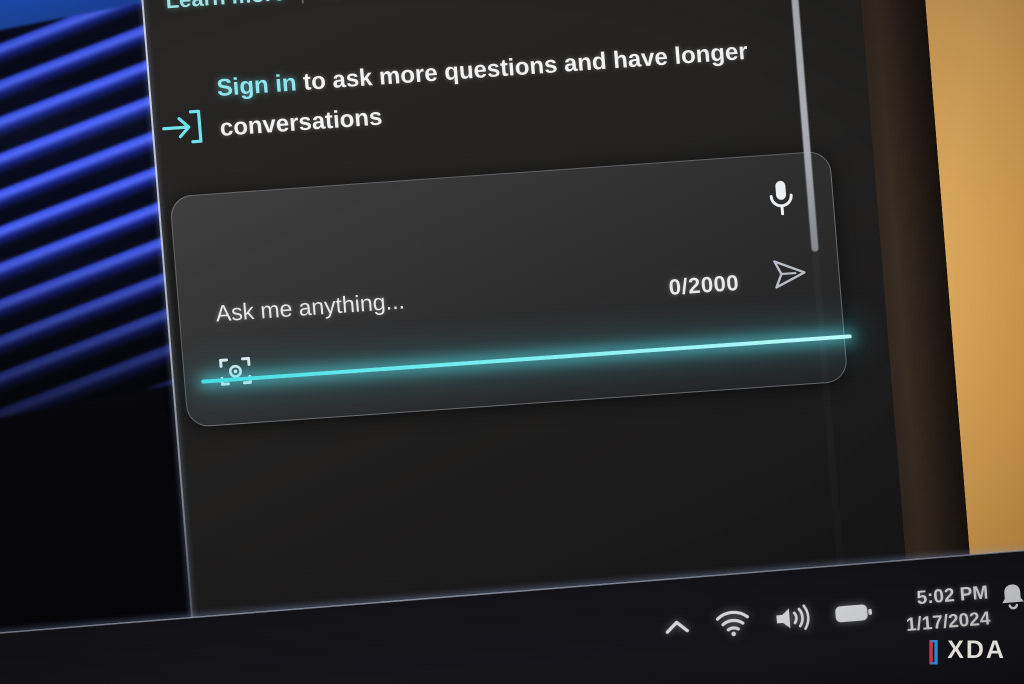 The width and height of the screenshot is (1024, 684). I want to click on send-arrow-icon, so click(790, 276).